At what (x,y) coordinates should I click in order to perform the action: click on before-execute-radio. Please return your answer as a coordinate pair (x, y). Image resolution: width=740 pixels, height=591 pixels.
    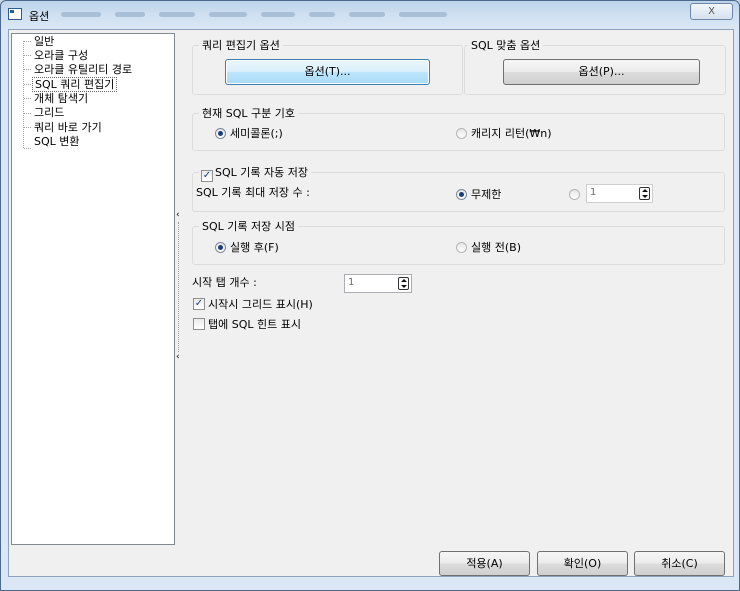
    Looking at the image, I should click on (461, 247).